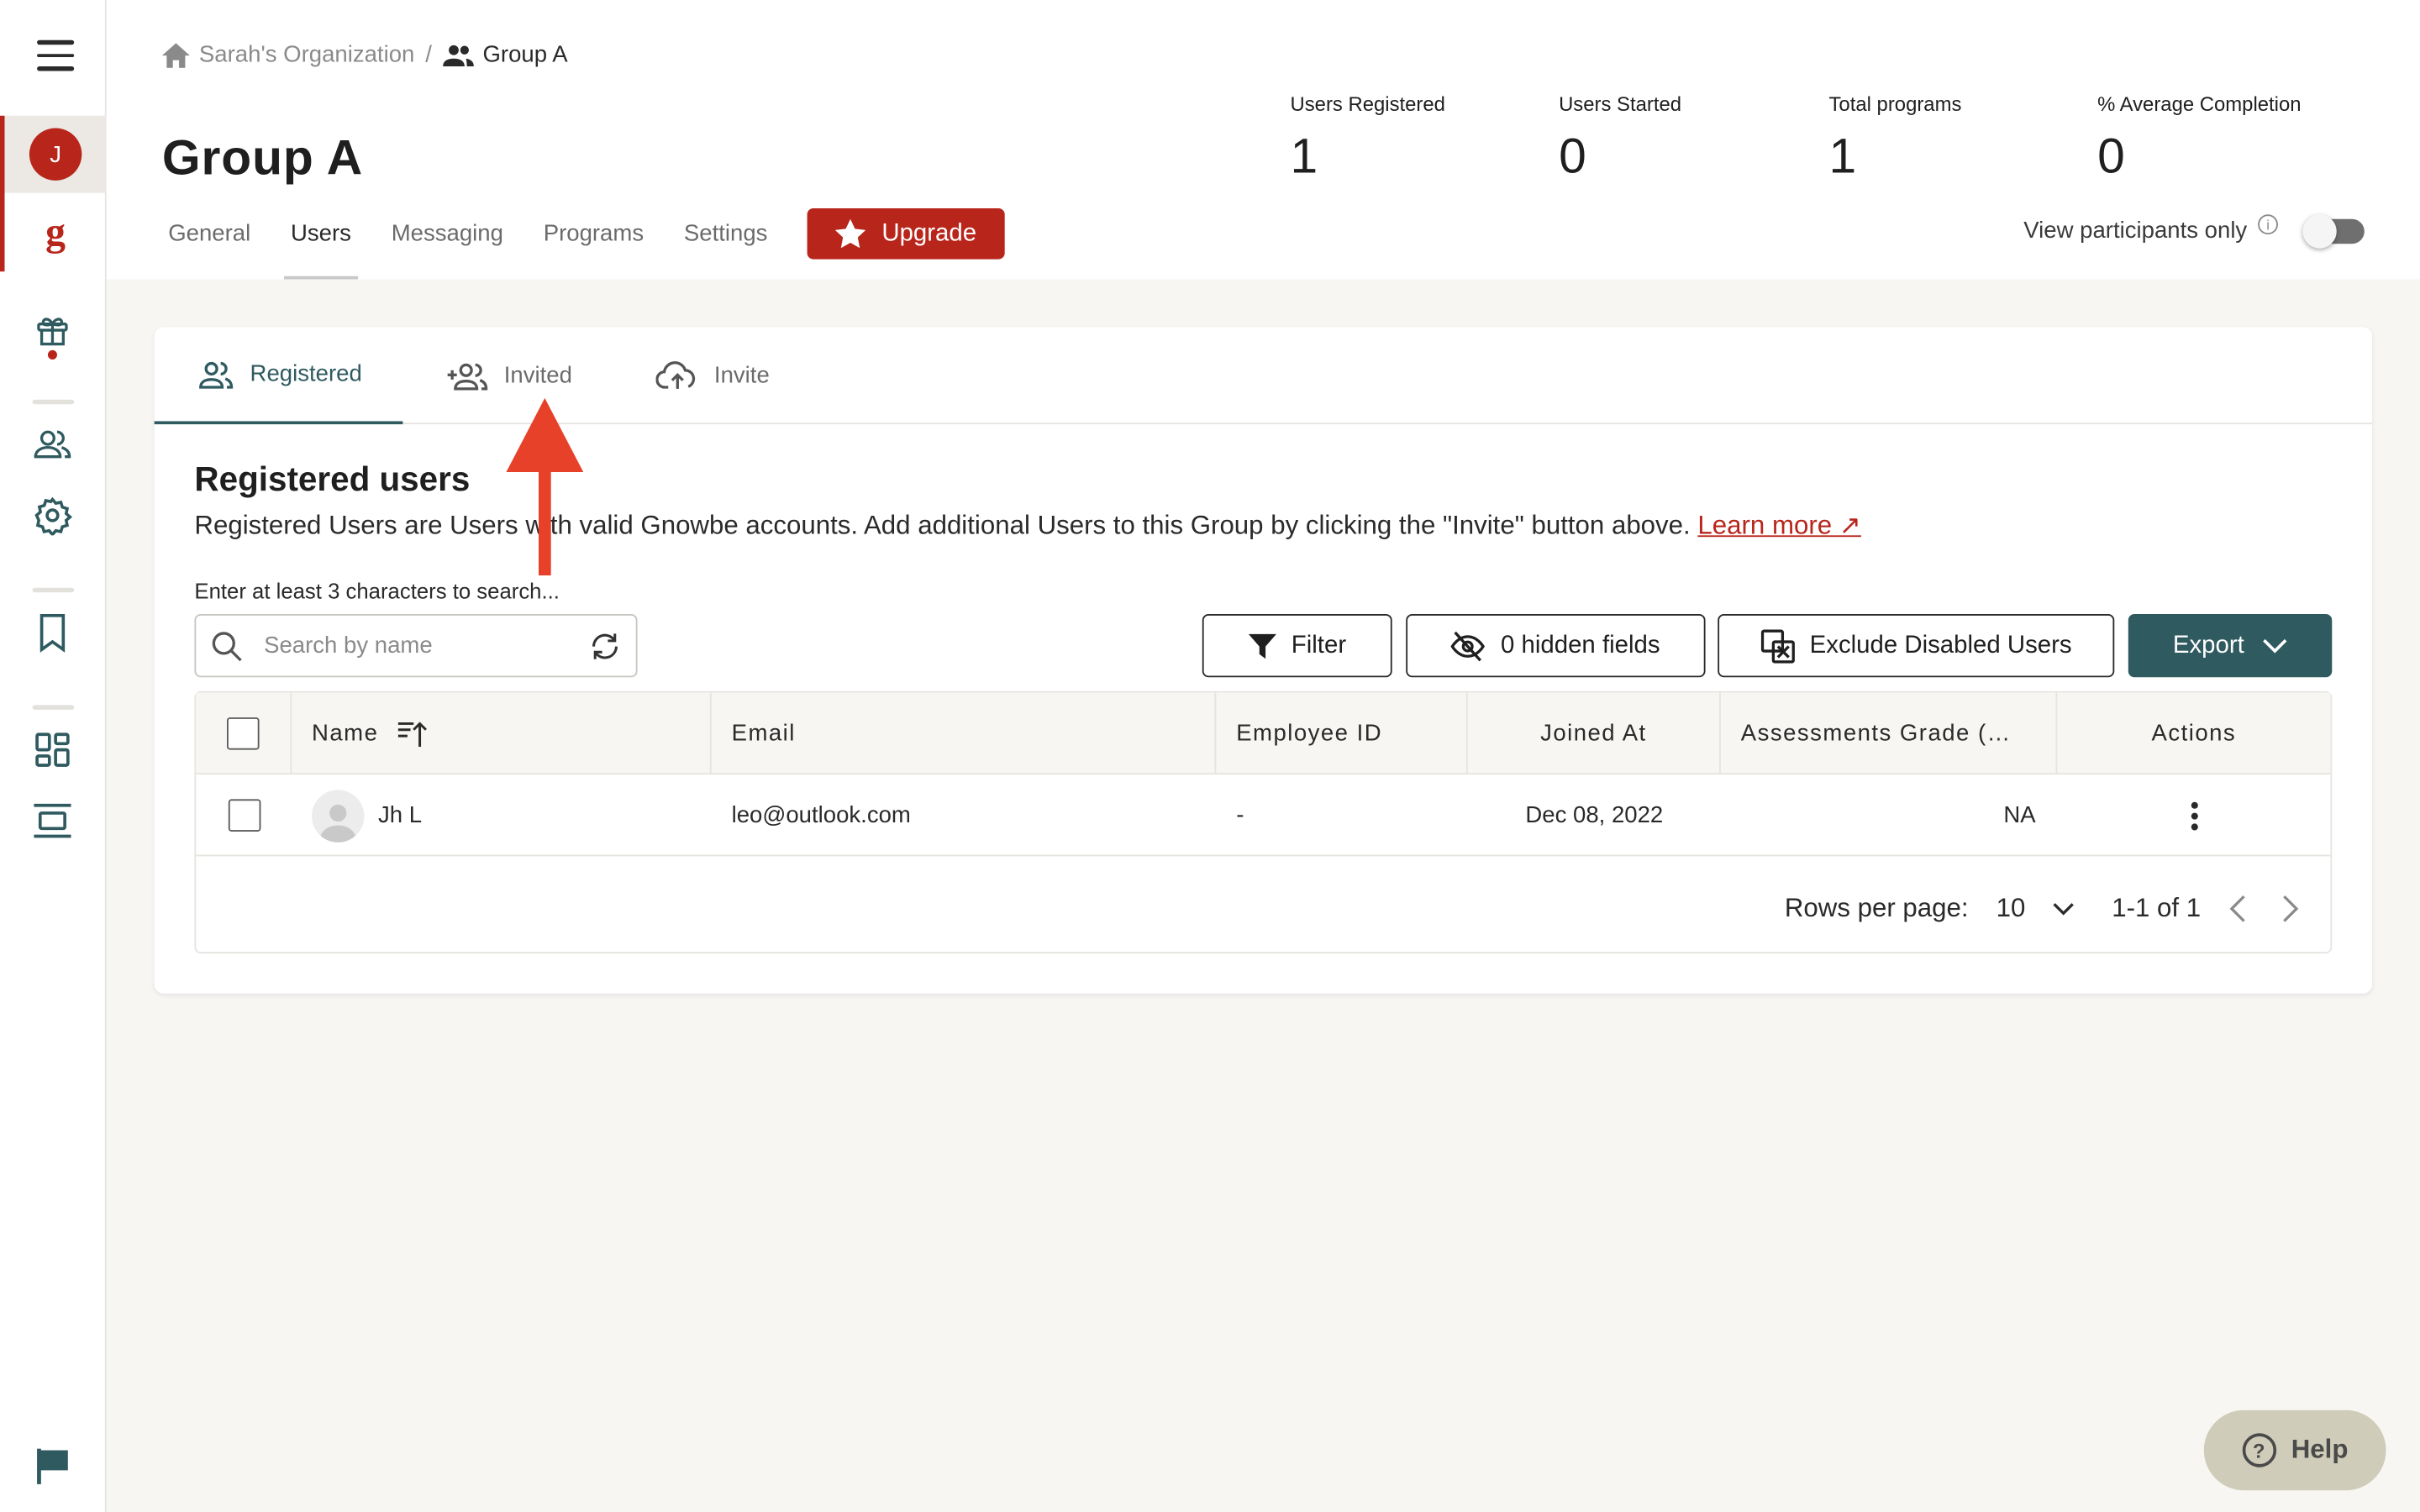  Describe the element at coordinates (1262, 646) in the screenshot. I see `filter-icon` at that location.